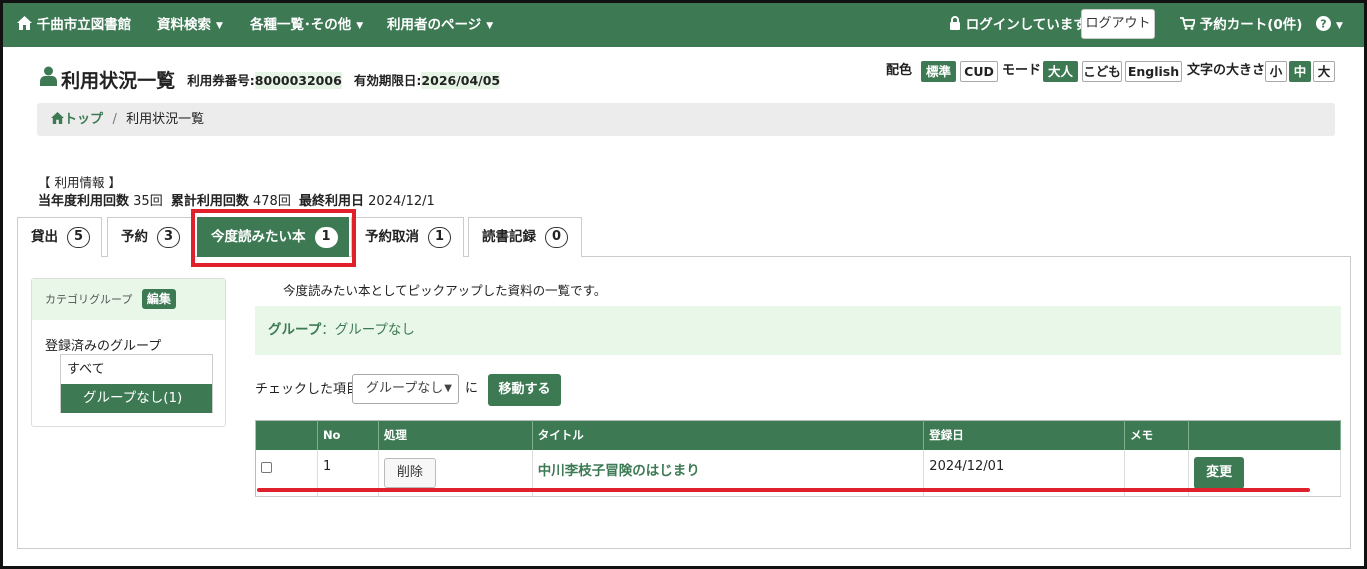  Describe the element at coordinates (1276, 71) in the screenshot. I see `font-size-small-button: 小` at that location.